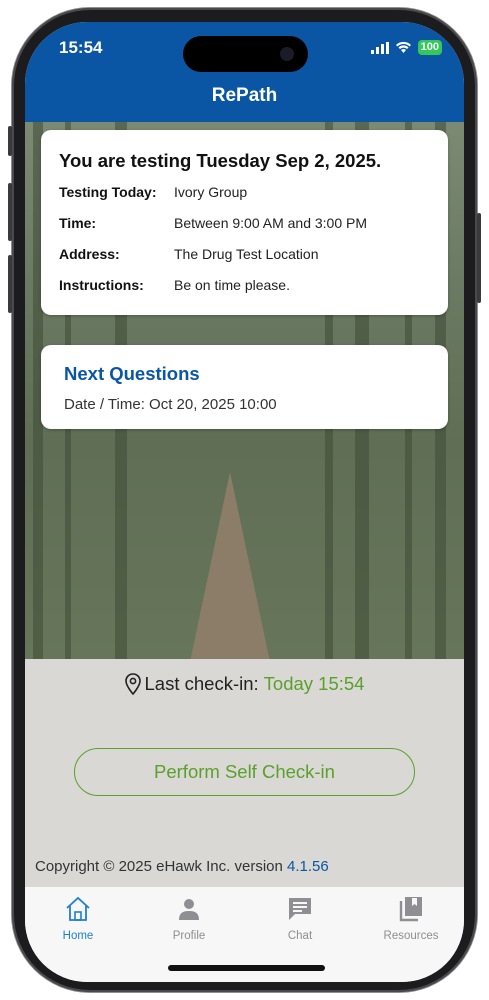  I want to click on copyright-label: Copyright © 2025 eHawk Inc. version, so click(161, 866).